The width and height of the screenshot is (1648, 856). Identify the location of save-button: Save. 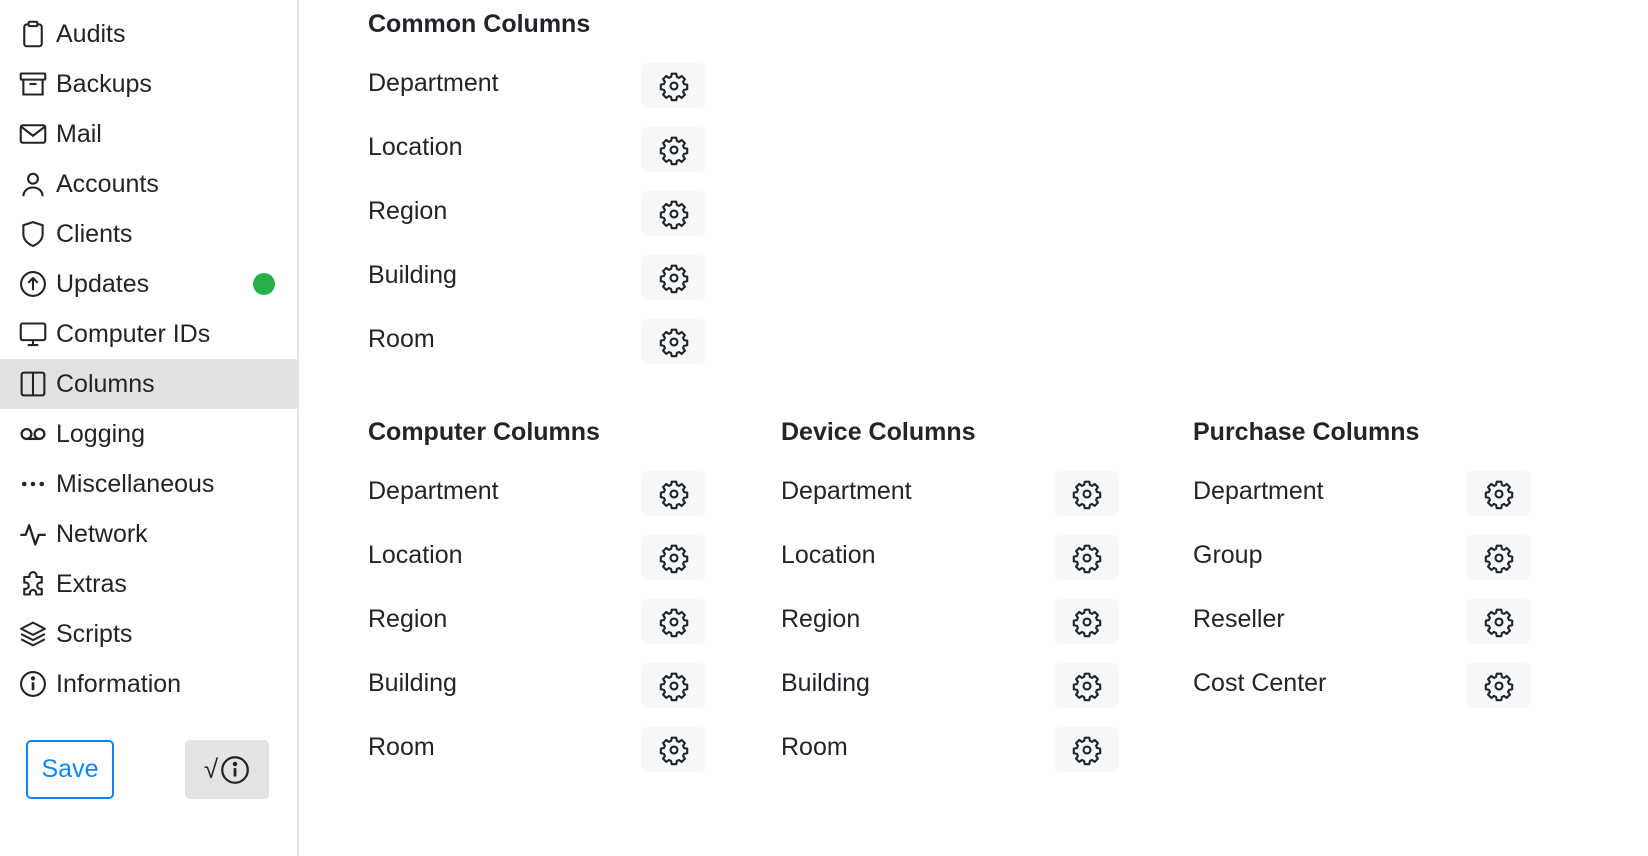
(70, 769).